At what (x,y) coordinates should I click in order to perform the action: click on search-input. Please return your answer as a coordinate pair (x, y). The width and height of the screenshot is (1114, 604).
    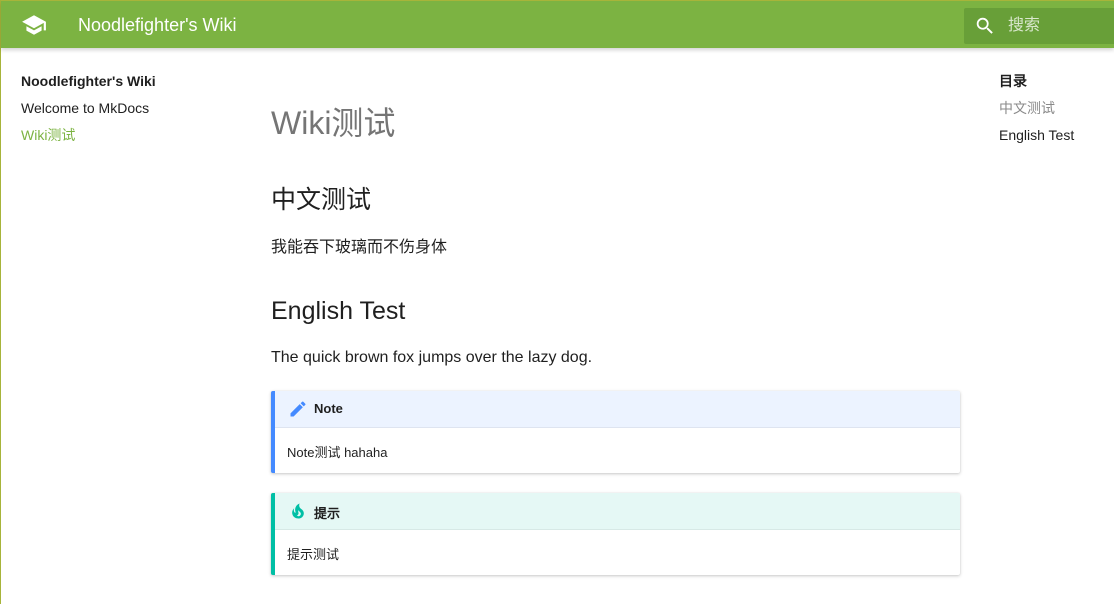
    Looking at the image, I should click on (1058, 26).